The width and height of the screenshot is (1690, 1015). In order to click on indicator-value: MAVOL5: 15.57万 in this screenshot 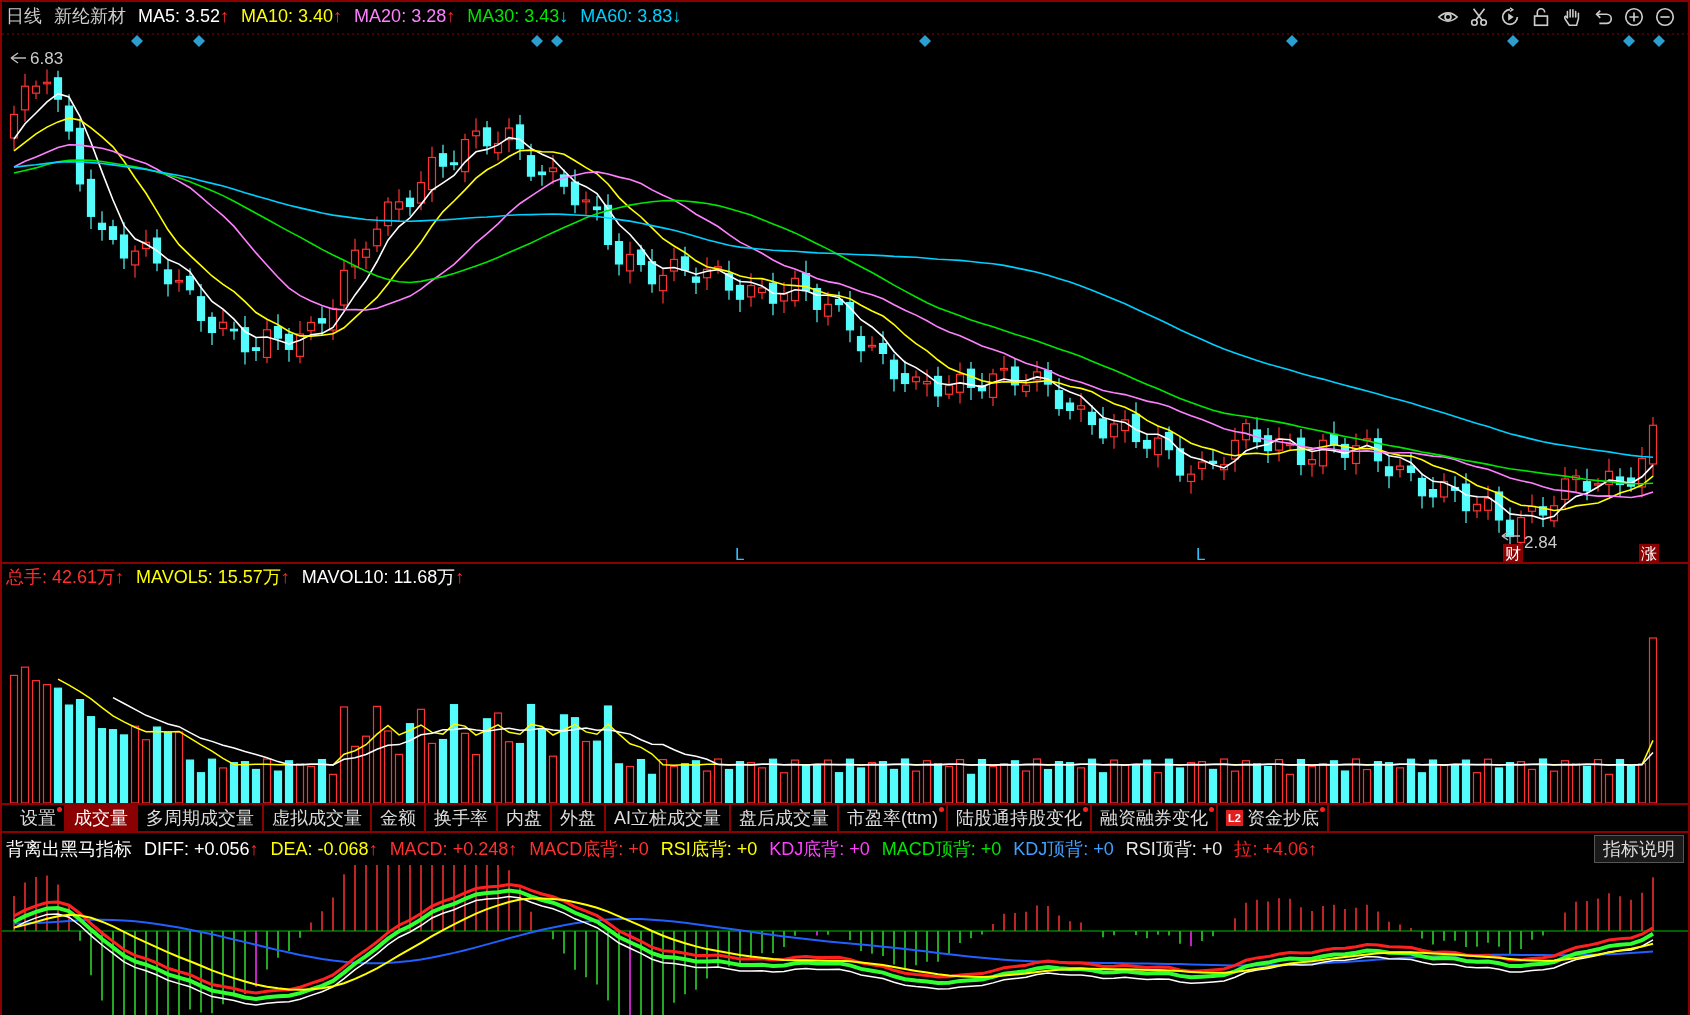, I will do `click(208, 577)`.